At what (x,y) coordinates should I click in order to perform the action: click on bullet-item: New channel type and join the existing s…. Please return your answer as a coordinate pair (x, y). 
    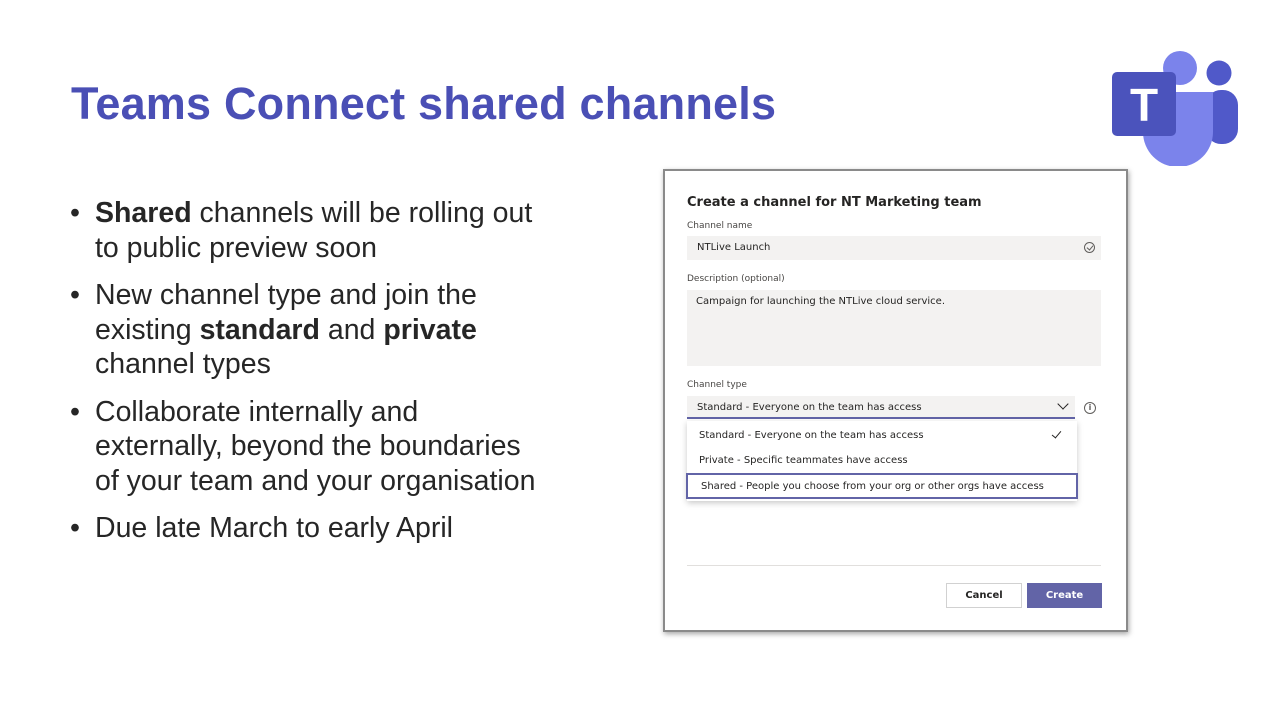
    Looking at the image, I should click on (310, 330).